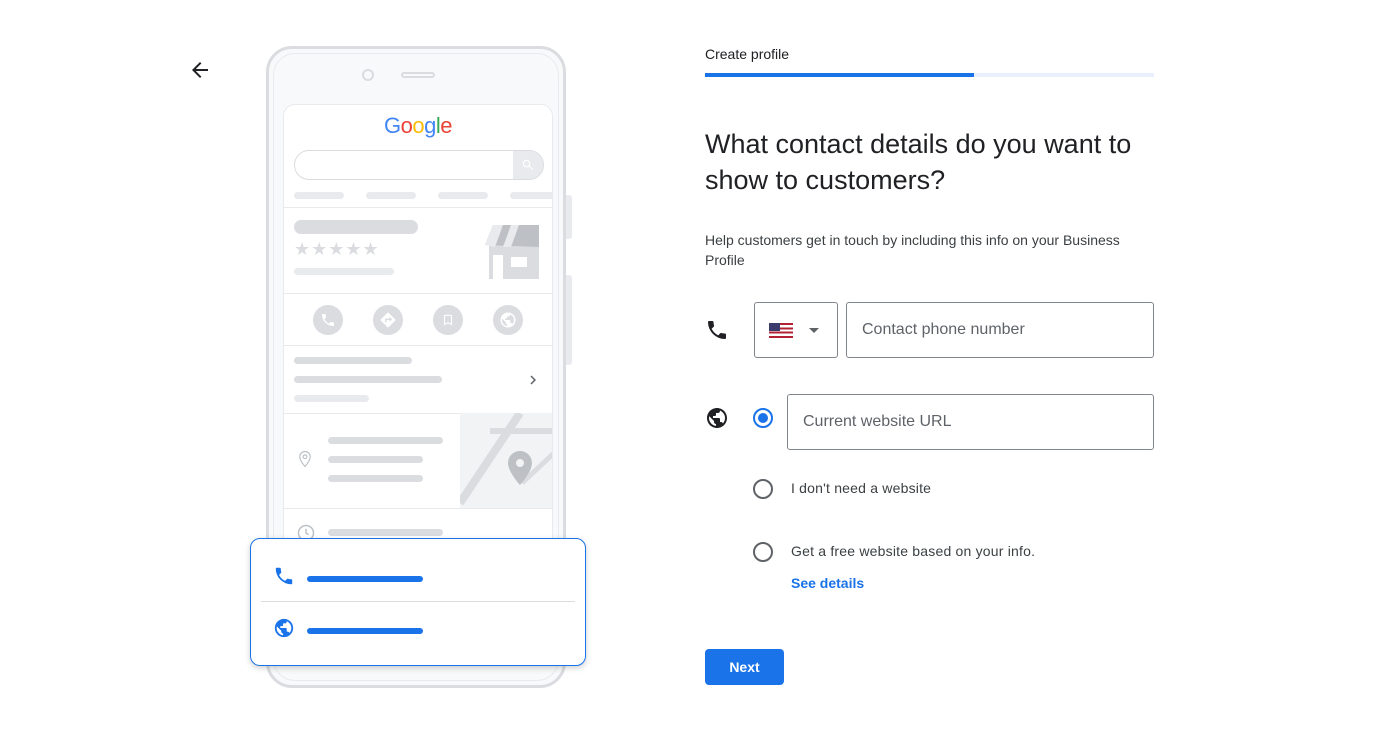 Image resolution: width=1397 pixels, height=752 pixels. I want to click on directions-icon, so click(388, 320).